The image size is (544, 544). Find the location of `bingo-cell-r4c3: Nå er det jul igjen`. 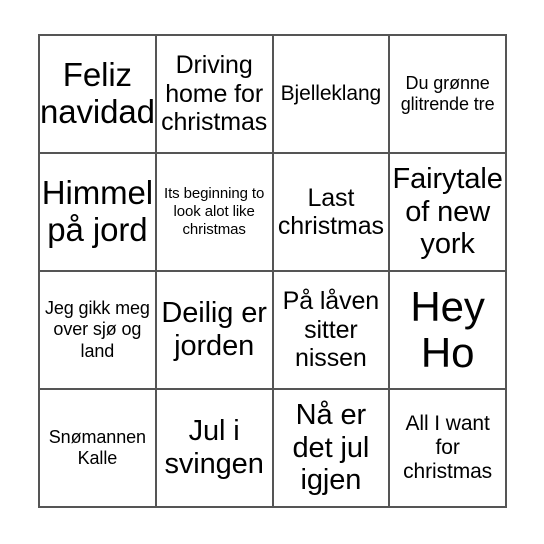

bingo-cell-r4c3: Nå er det jul igjen is located at coordinates (332, 449).